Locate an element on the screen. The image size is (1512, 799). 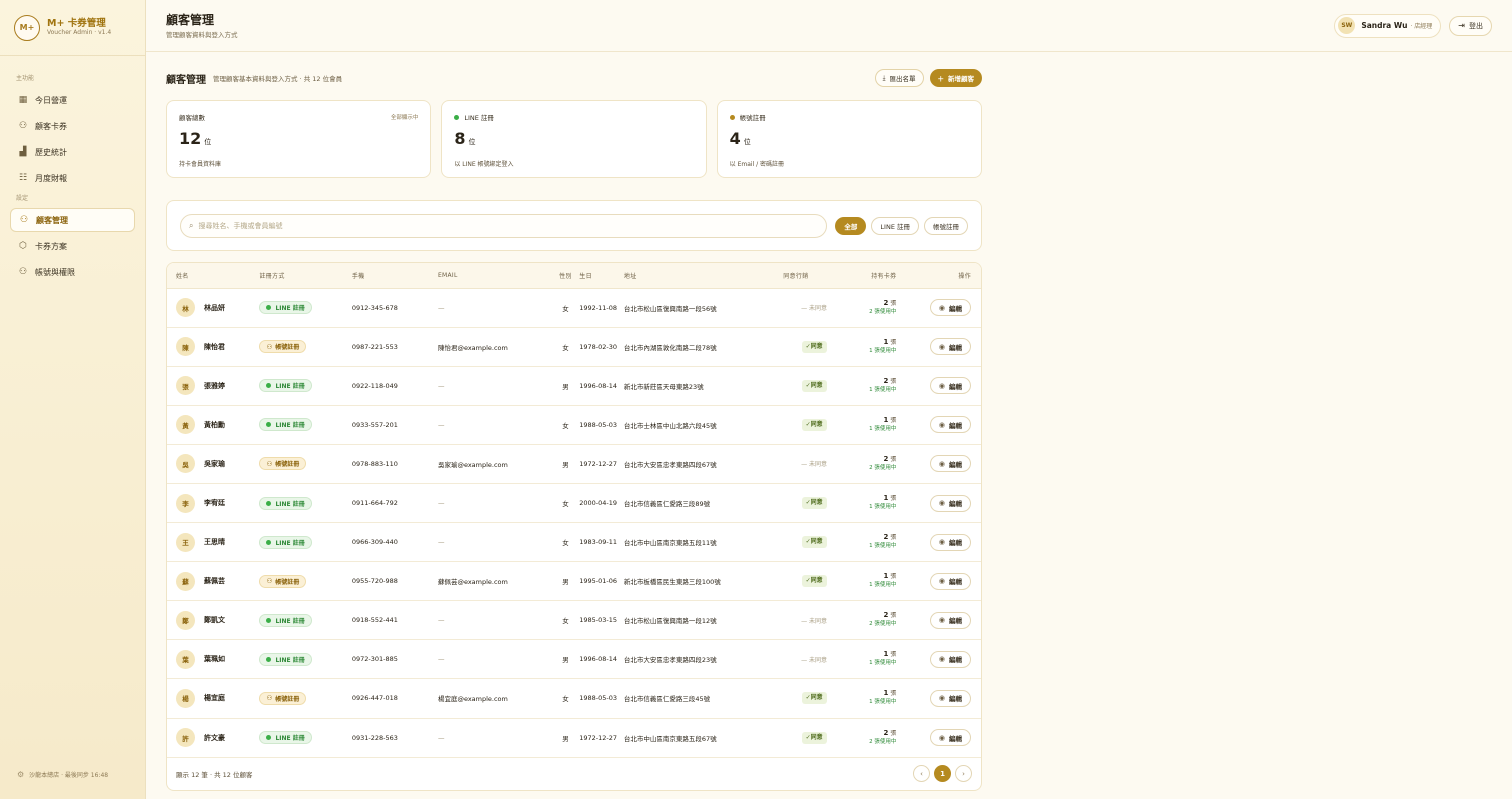
stat-value: 4 is located at coordinates (735, 138).